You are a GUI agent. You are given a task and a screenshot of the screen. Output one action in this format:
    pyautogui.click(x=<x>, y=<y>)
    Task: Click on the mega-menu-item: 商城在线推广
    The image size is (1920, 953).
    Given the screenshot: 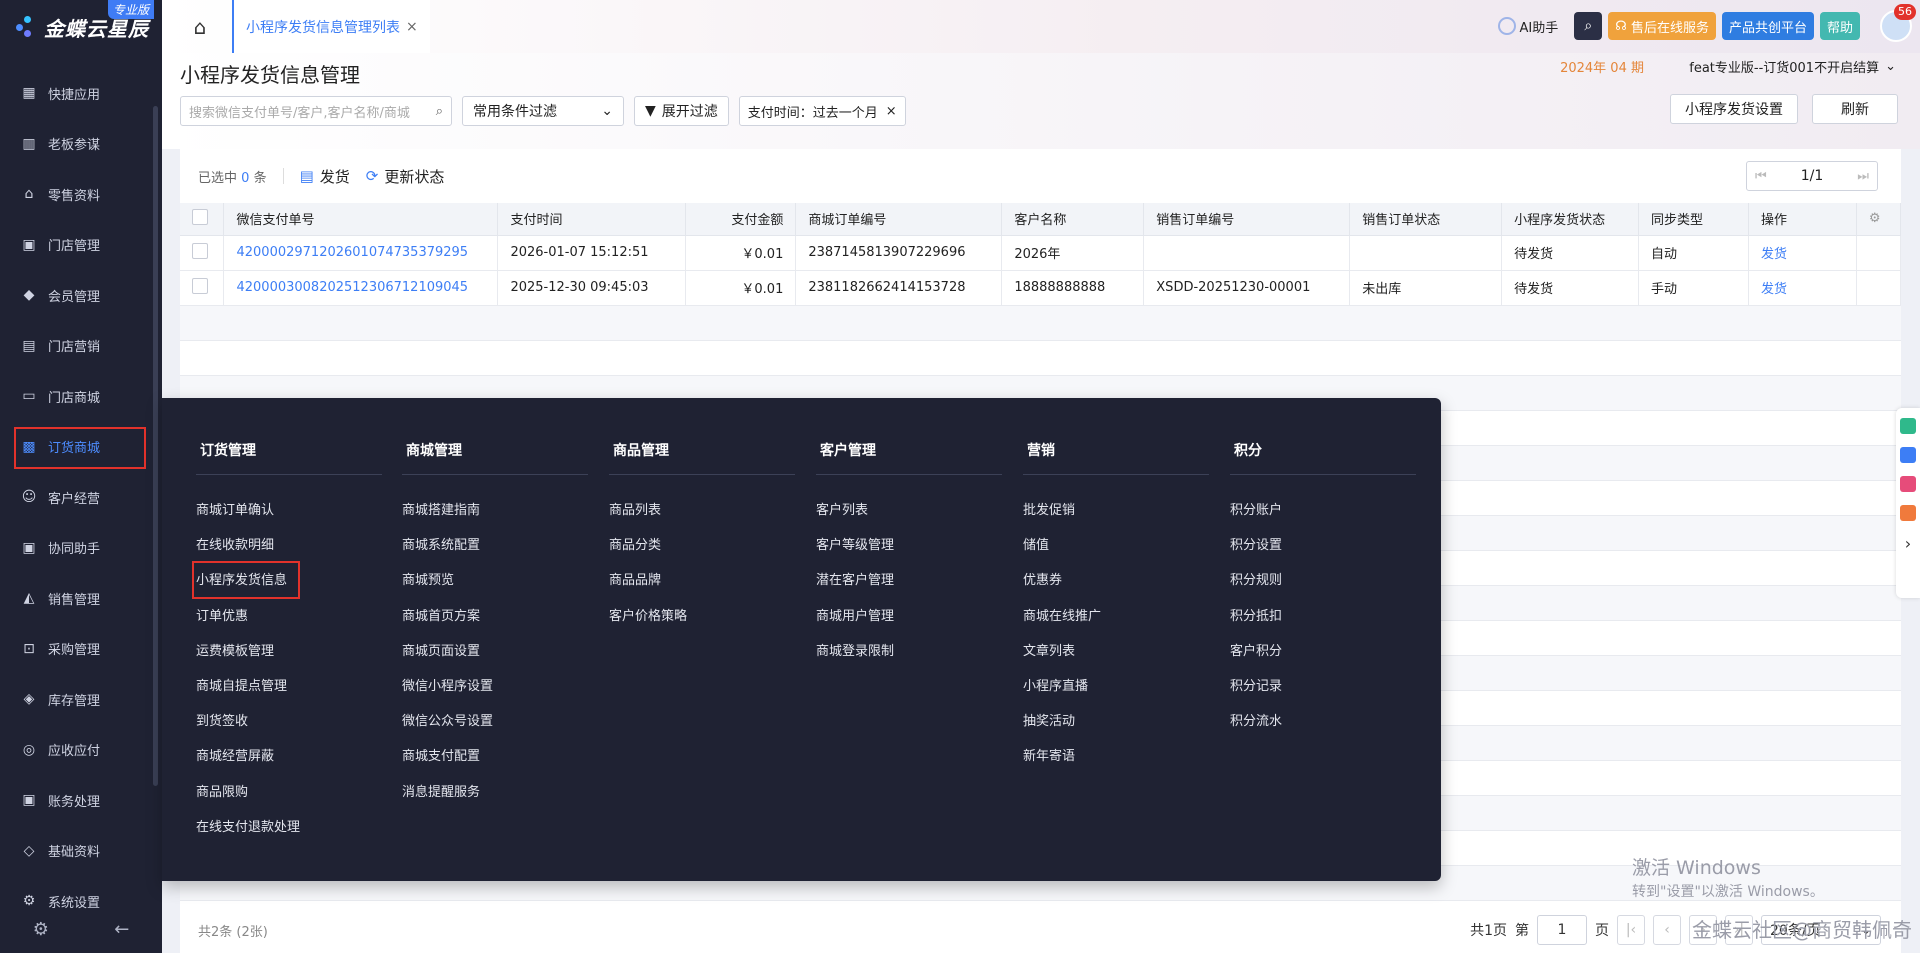 What is the action you would take?
    pyautogui.click(x=1116, y=616)
    